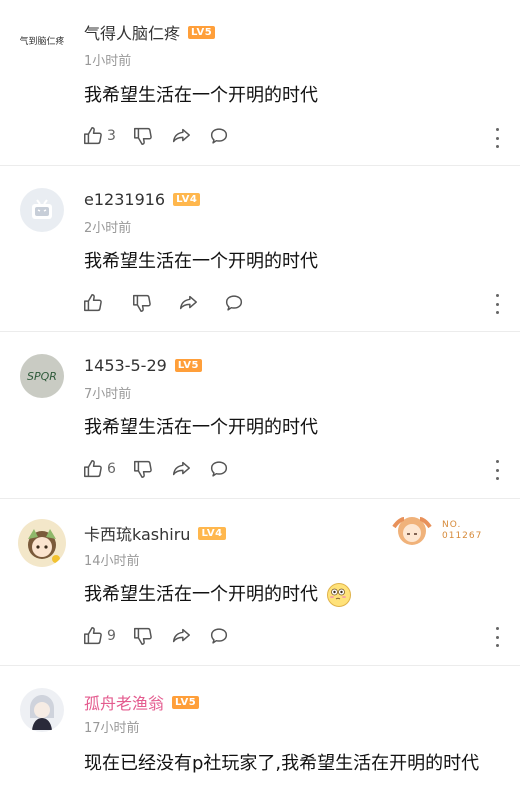 Image resolution: width=520 pixels, height=806 pixels. I want to click on comment-actions: 6, so click(164, 469).